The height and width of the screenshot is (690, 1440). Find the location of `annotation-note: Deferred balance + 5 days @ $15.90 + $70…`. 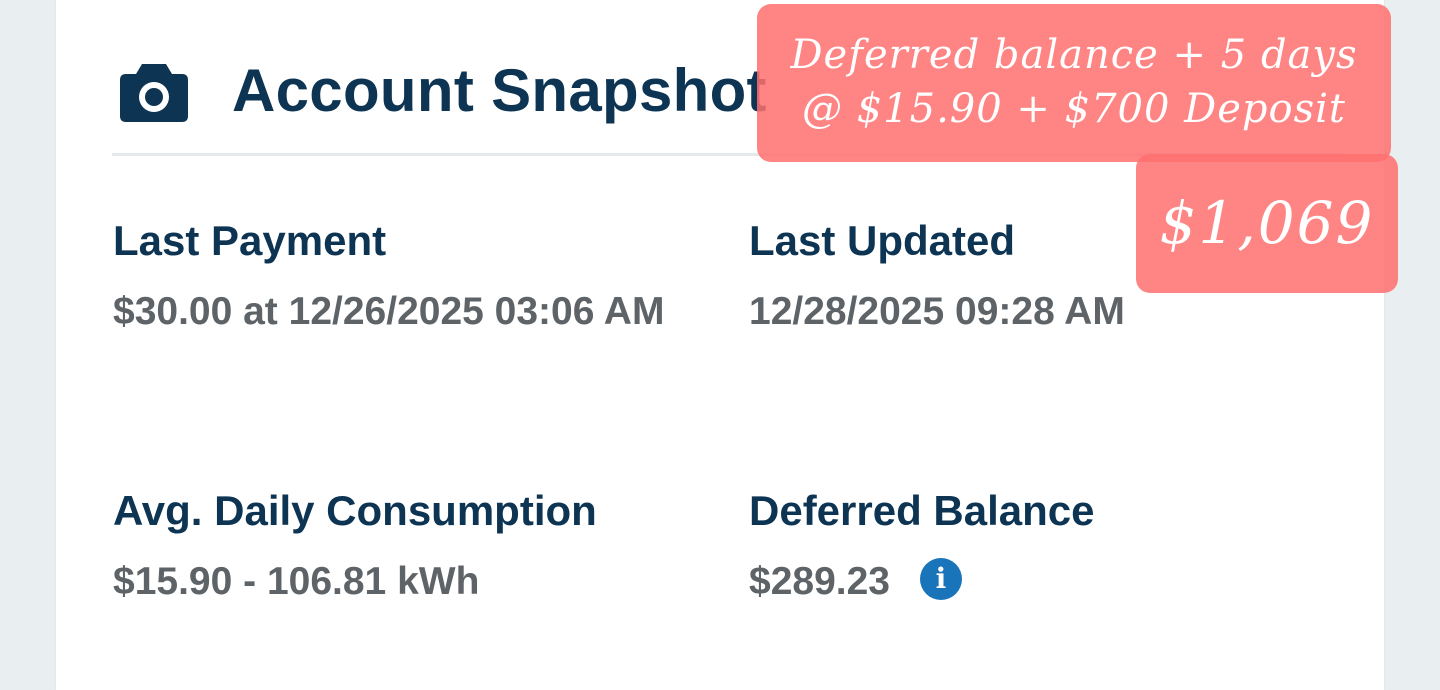

annotation-note: Deferred balance + 5 days @ $15.90 + $70… is located at coordinates (1074, 83).